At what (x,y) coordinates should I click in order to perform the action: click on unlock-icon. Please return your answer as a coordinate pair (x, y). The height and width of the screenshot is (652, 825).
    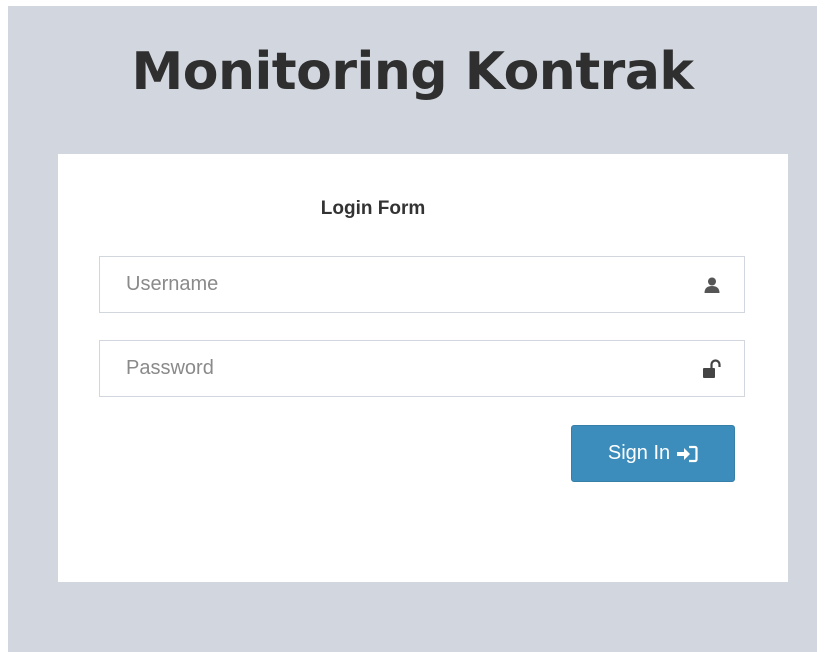
    Looking at the image, I should click on (712, 369).